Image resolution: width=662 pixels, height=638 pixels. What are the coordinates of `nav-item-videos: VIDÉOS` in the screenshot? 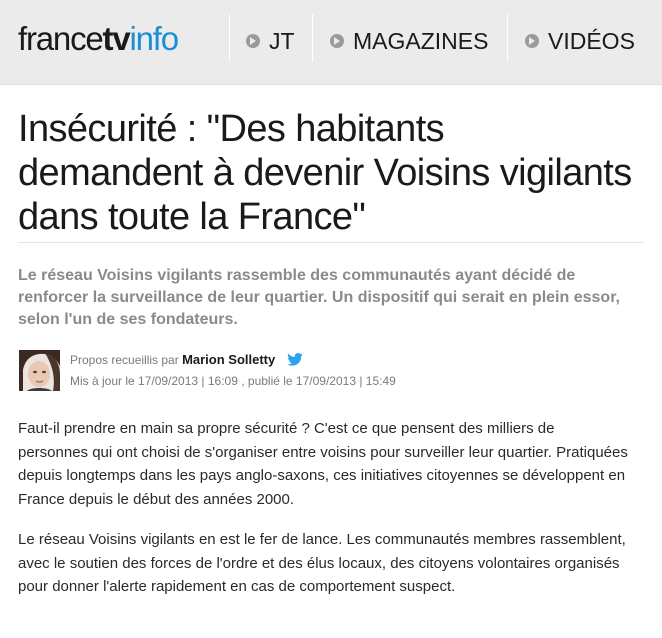 It's located at (580, 41).